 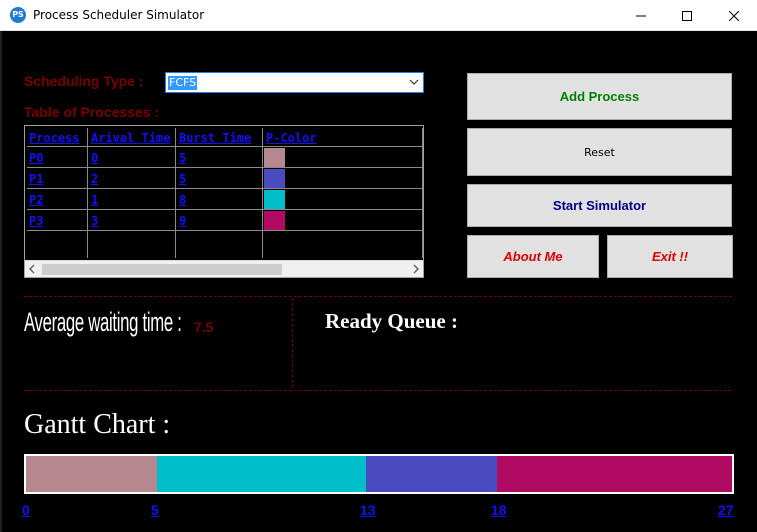 I want to click on table-cell-process: P1, so click(x=36, y=179).